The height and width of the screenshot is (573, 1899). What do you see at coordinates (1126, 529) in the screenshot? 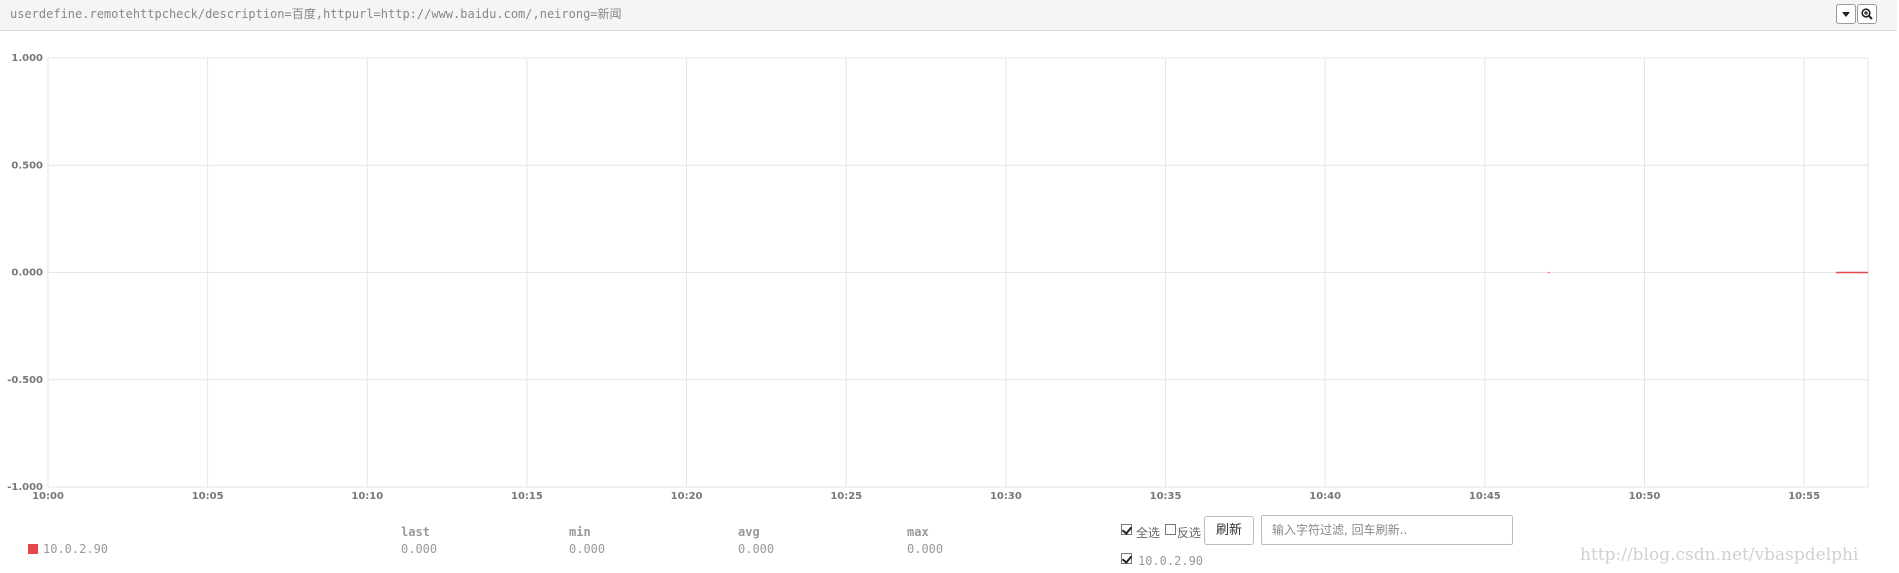
I see `select-all-checkbox` at bounding box center [1126, 529].